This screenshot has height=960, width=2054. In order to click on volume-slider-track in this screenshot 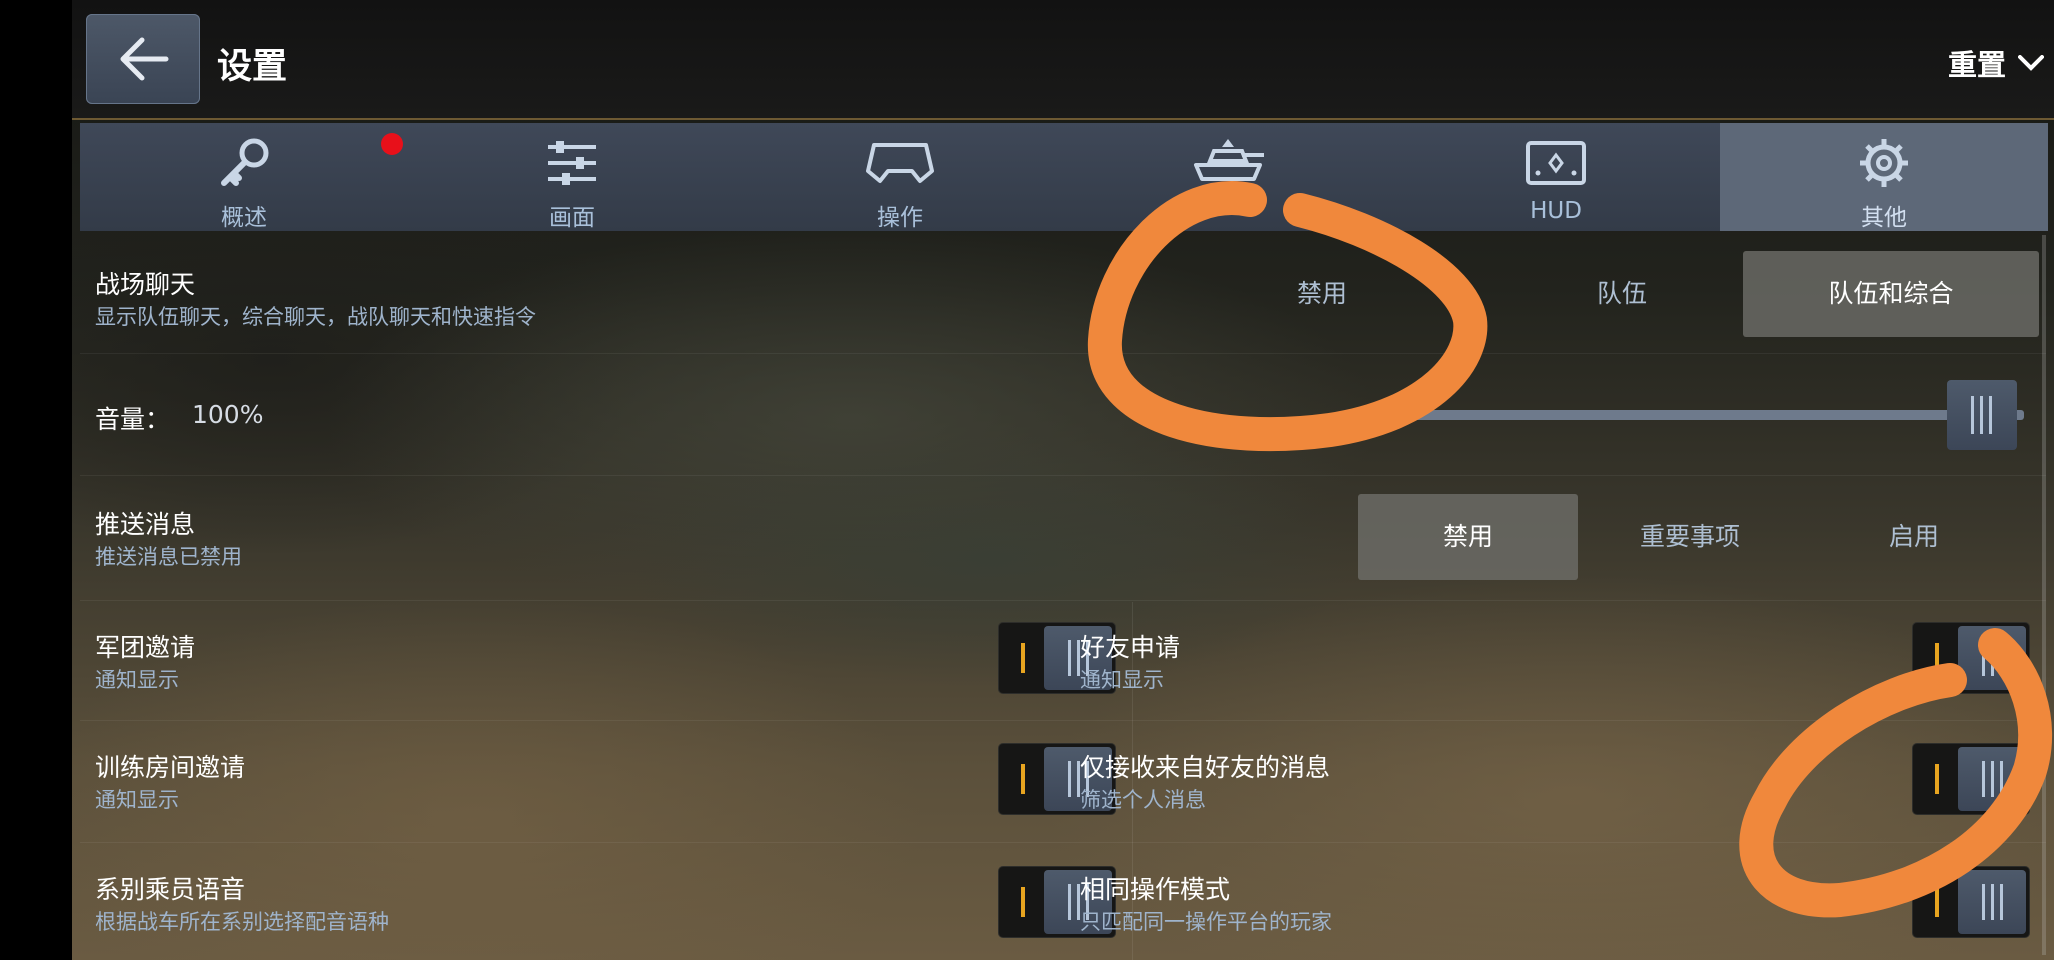, I will do `click(1719, 415)`.